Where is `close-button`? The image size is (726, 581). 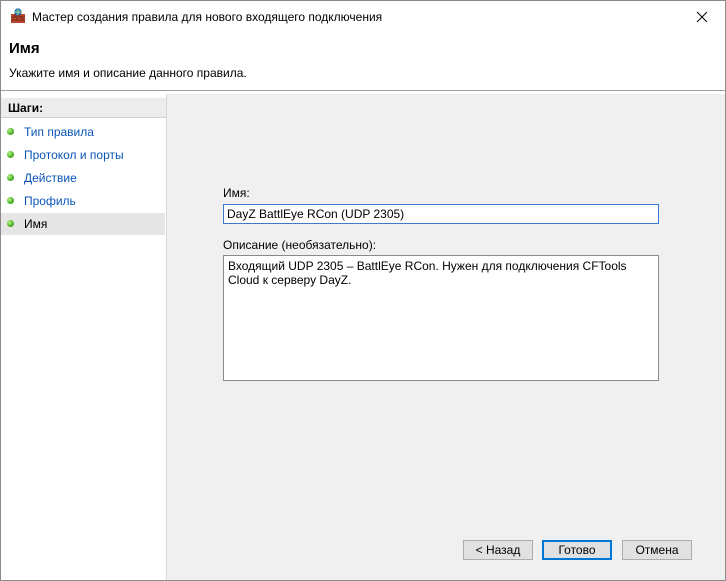
close-button is located at coordinates (702, 16).